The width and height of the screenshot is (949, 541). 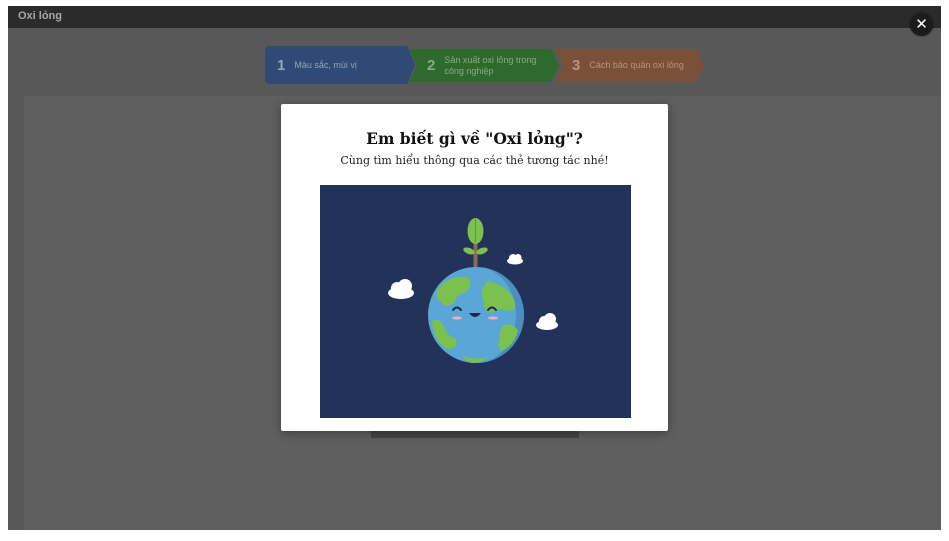 I want to click on close-icon: ✕, so click(x=921, y=24).